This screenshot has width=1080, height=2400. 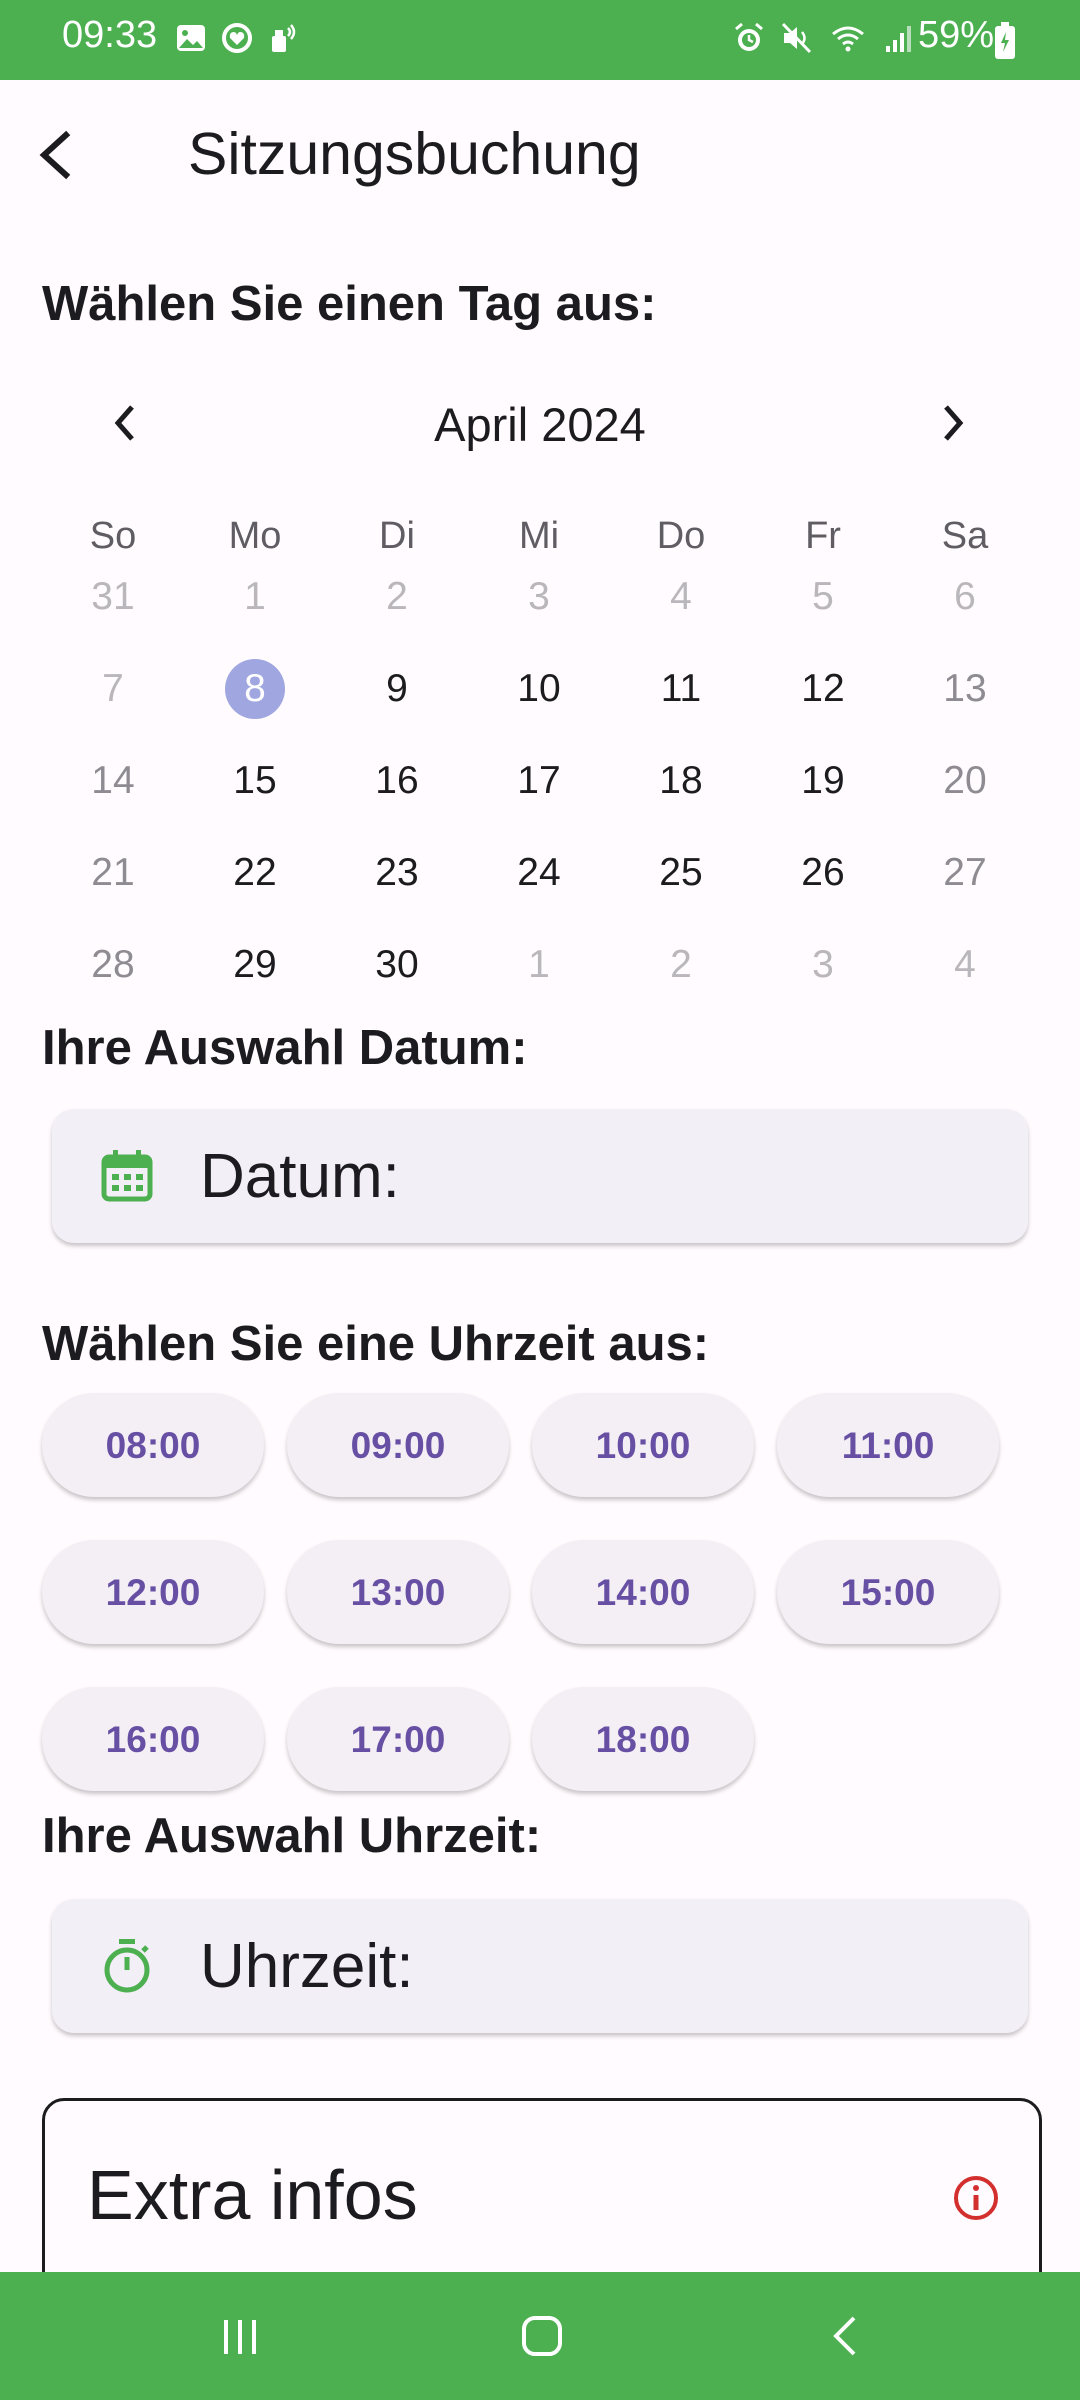 What do you see at coordinates (153, 1592) in the screenshot?
I see `time-slot-button: 12:00` at bounding box center [153, 1592].